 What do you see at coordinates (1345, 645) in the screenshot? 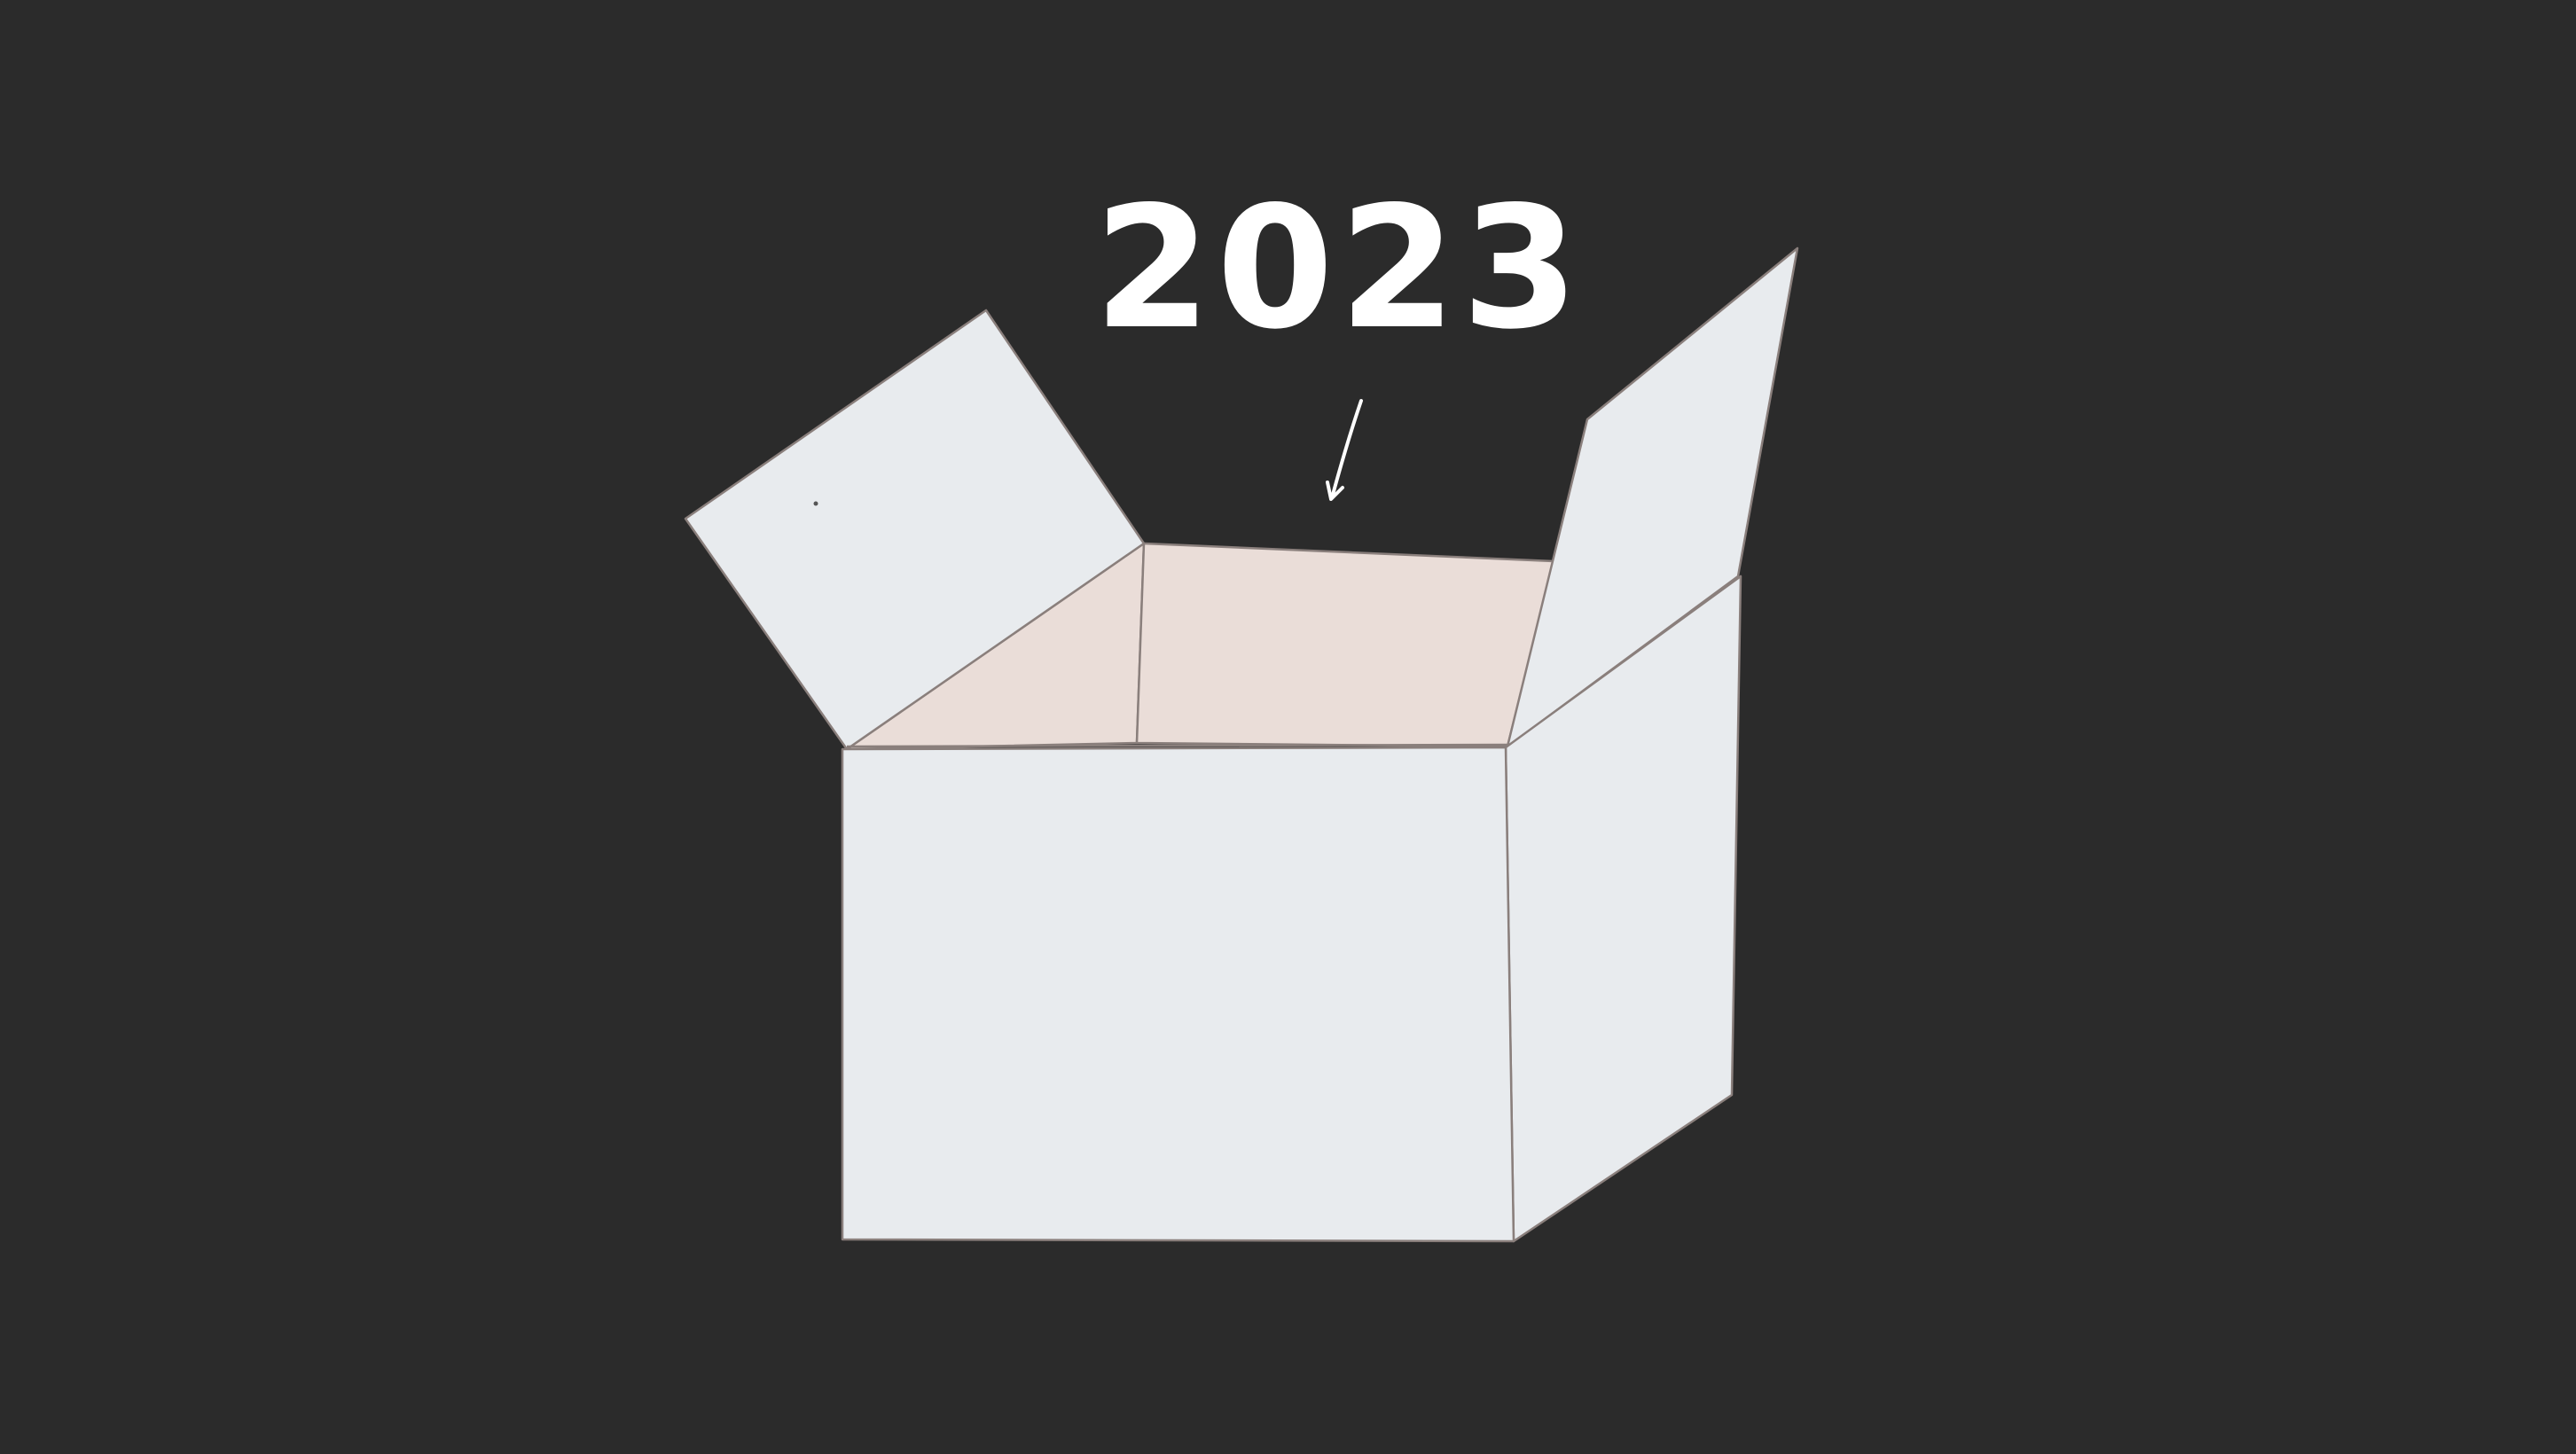
I see `box-interior-back-wall` at bounding box center [1345, 645].